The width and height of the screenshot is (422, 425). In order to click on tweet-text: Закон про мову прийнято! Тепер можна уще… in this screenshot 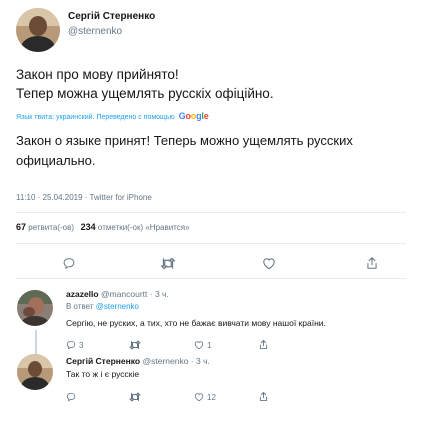, I will do `click(213, 84)`.